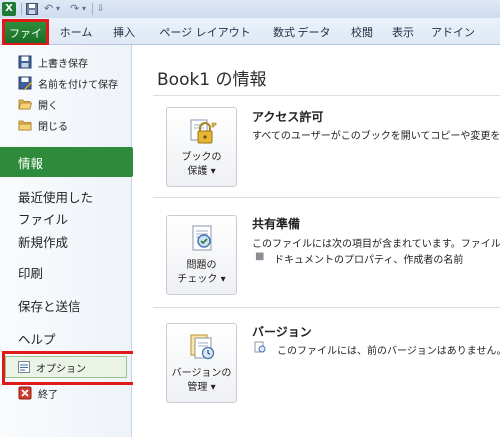 The width and height of the screenshot is (500, 437). Describe the element at coordinates (25, 393) in the screenshot. I see `exit-icon` at that location.